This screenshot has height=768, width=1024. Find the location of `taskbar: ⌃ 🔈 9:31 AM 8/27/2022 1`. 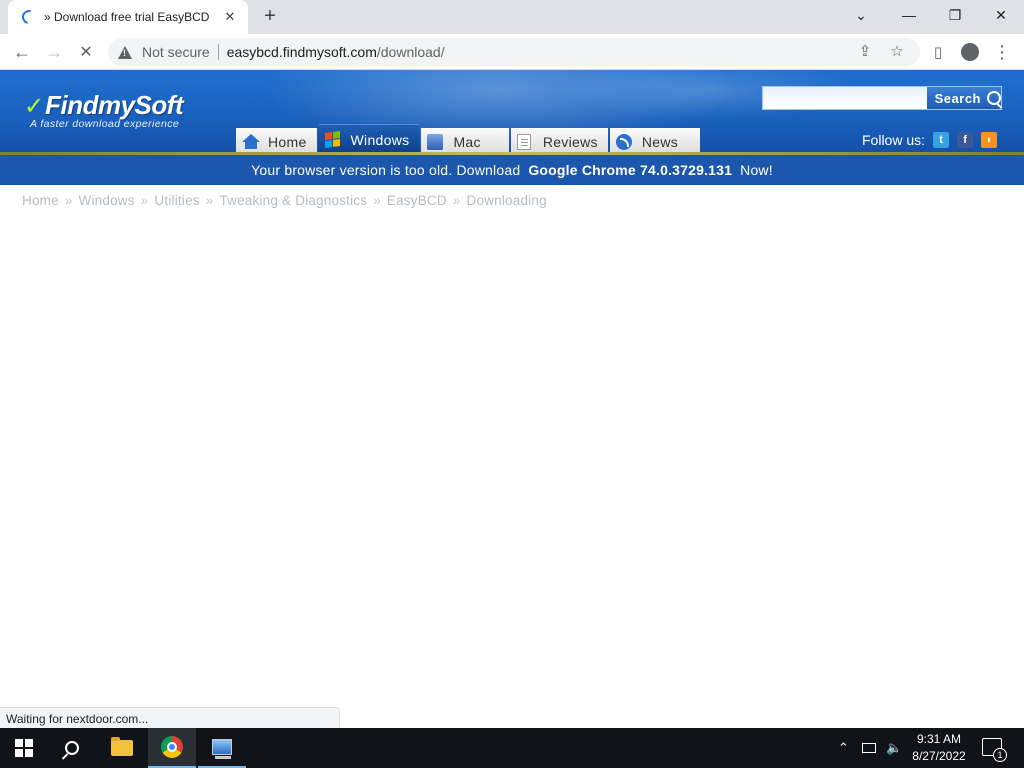

taskbar: ⌃ 🔈 9:31 AM 8/27/2022 1 is located at coordinates (512, 748).